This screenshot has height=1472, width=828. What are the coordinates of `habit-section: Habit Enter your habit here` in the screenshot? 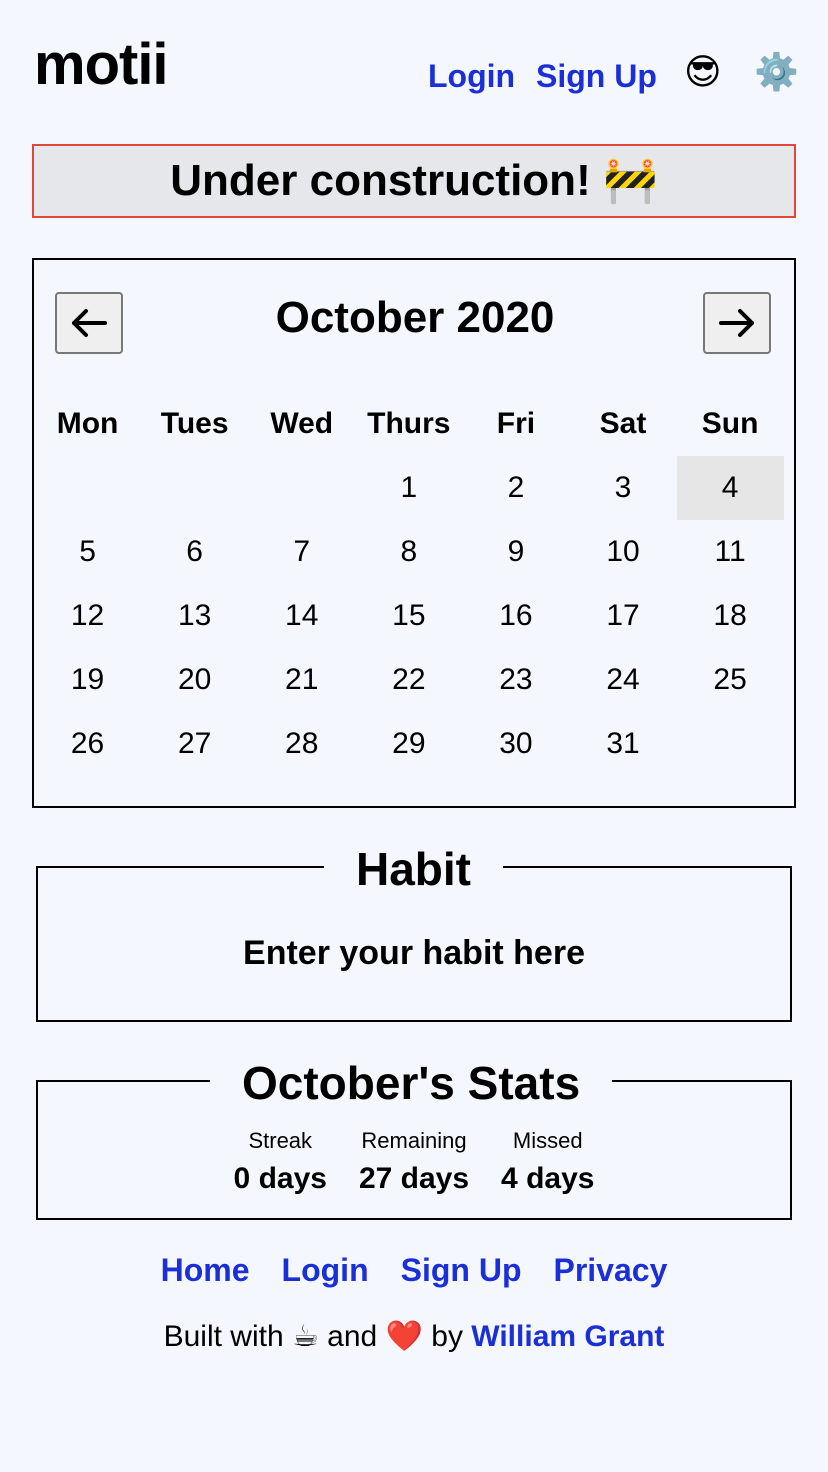 It's located at (414, 934).